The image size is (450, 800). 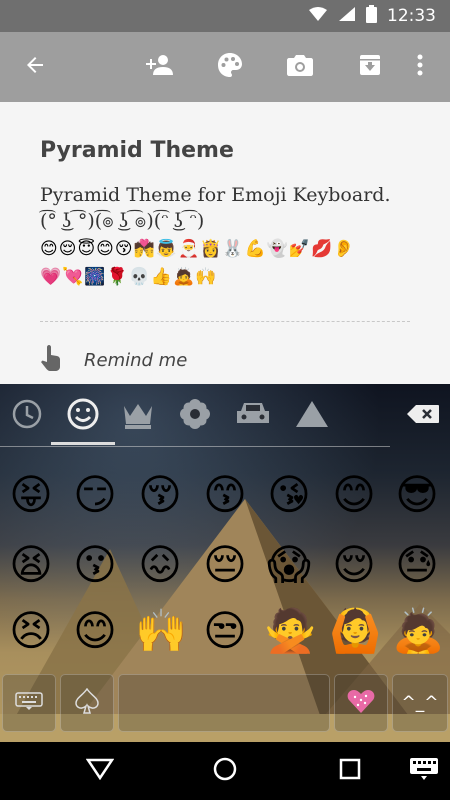 I want to click on circle-icon, so click(x=225, y=771).